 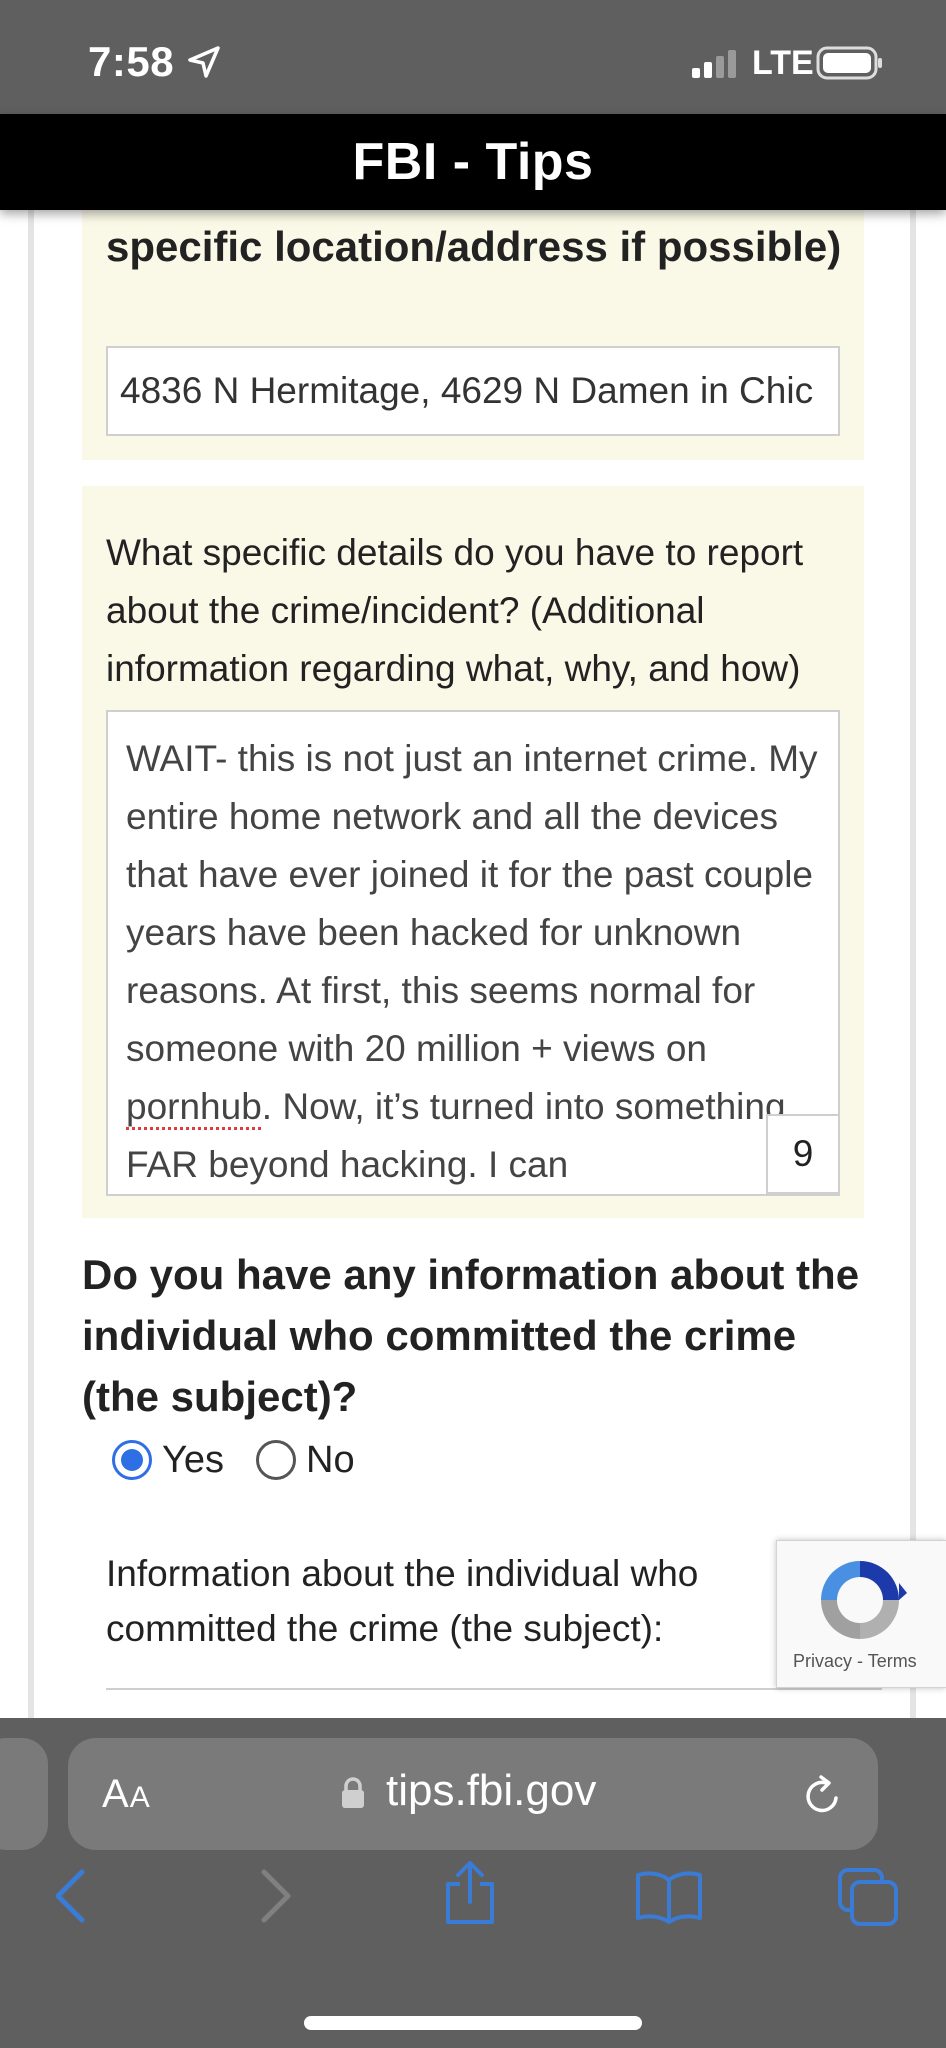 What do you see at coordinates (822, 1661) in the screenshot?
I see `recaptcha-privacy-link: Privacy` at bounding box center [822, 1661].